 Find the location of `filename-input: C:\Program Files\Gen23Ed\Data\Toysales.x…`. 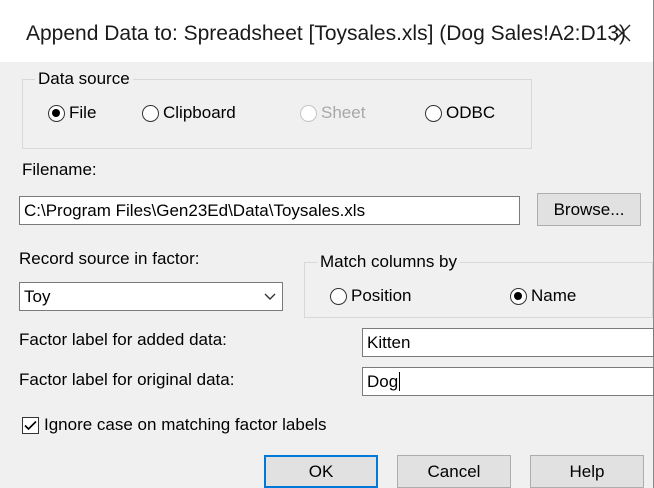

filename-input: C:\Program Files\Gen23Ed\Data\Toysales.x… is located at coordinates (269, 210).